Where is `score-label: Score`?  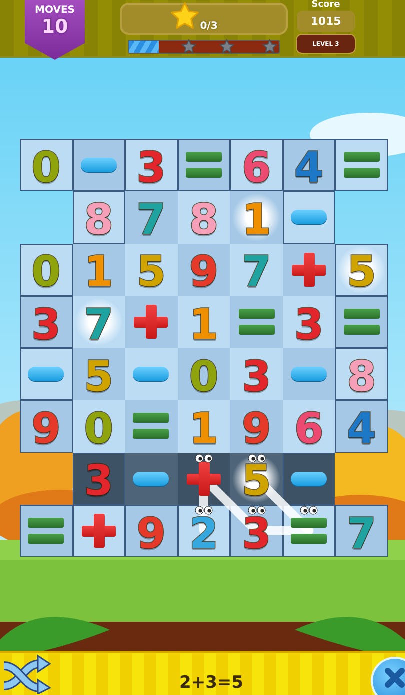
score-label: Score is located at coordinates (326, 5).